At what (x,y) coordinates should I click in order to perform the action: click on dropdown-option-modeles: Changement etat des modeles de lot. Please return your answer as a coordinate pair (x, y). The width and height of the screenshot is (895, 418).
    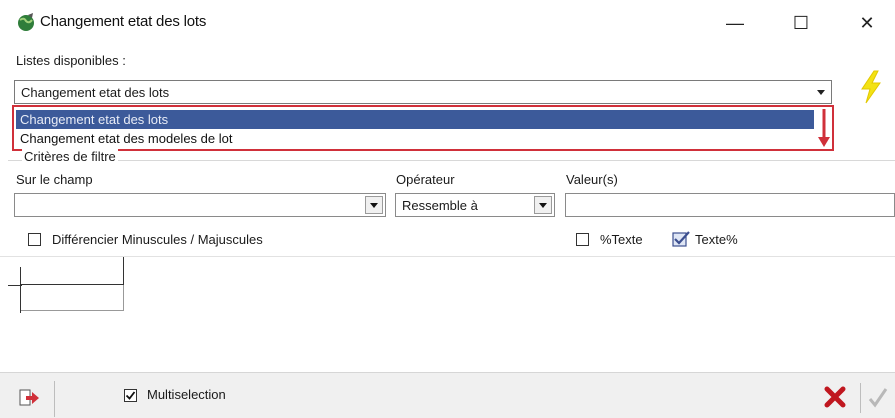
    Looking at the image, I should click on (415, 138).